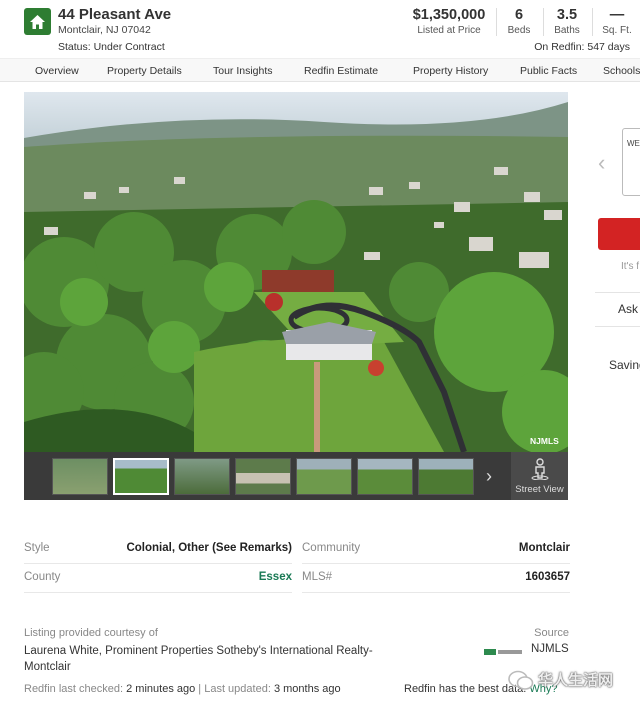  What do you see at coordinates (631, 162) in the screenshot?
I see `tour-box: WE` at bounding box center [631, 162].